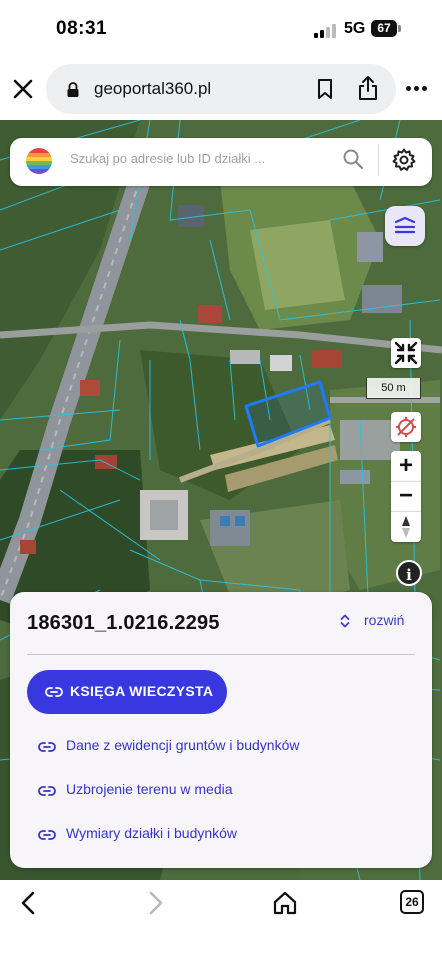  I want to click on zoom-in-label: +, so click(405, 465).